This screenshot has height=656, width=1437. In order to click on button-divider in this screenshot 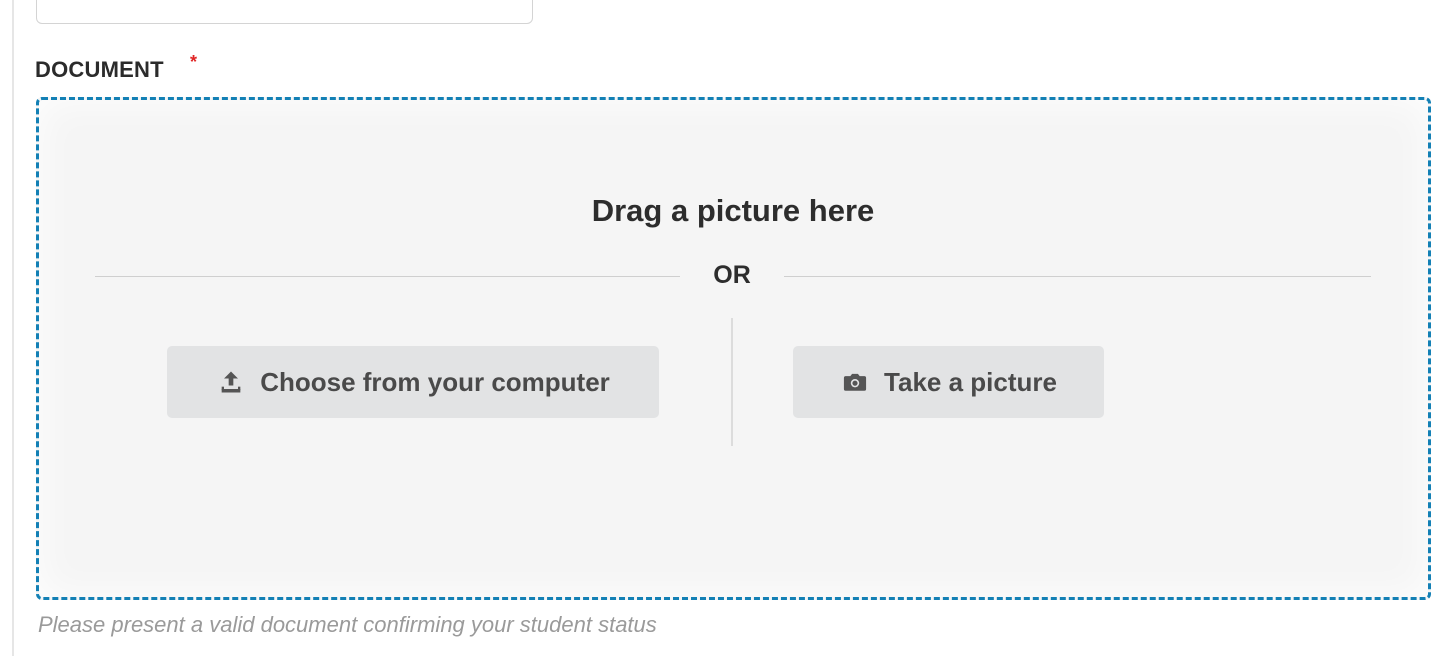, I will do `click(732, 382)`.